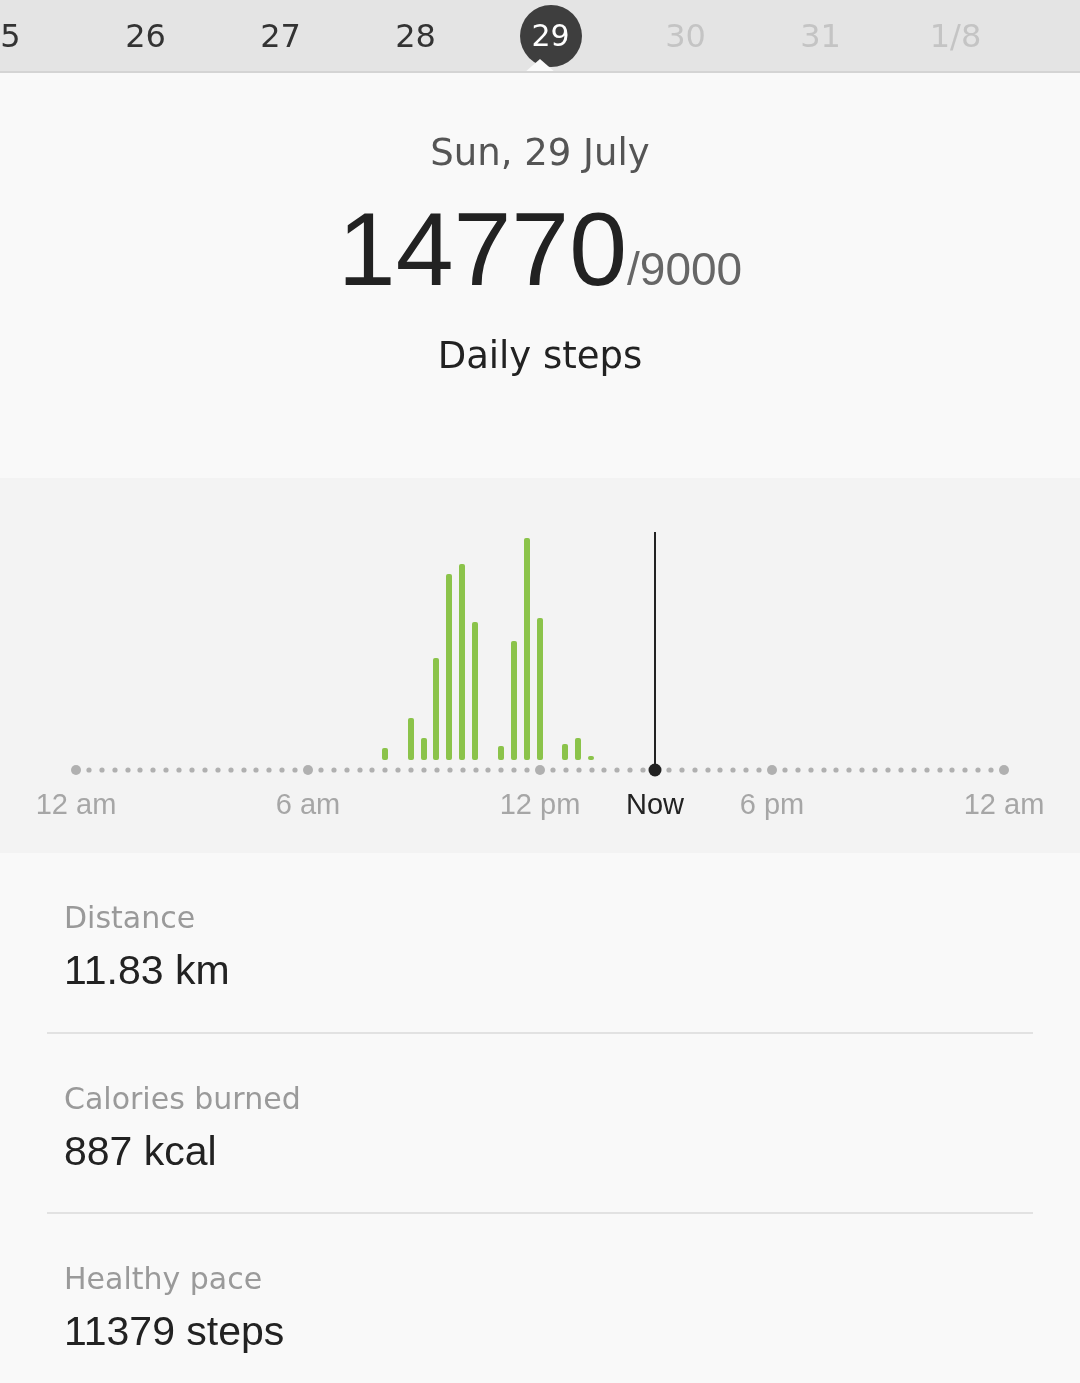  I want to click on date-item: 29, so click(550, 35).